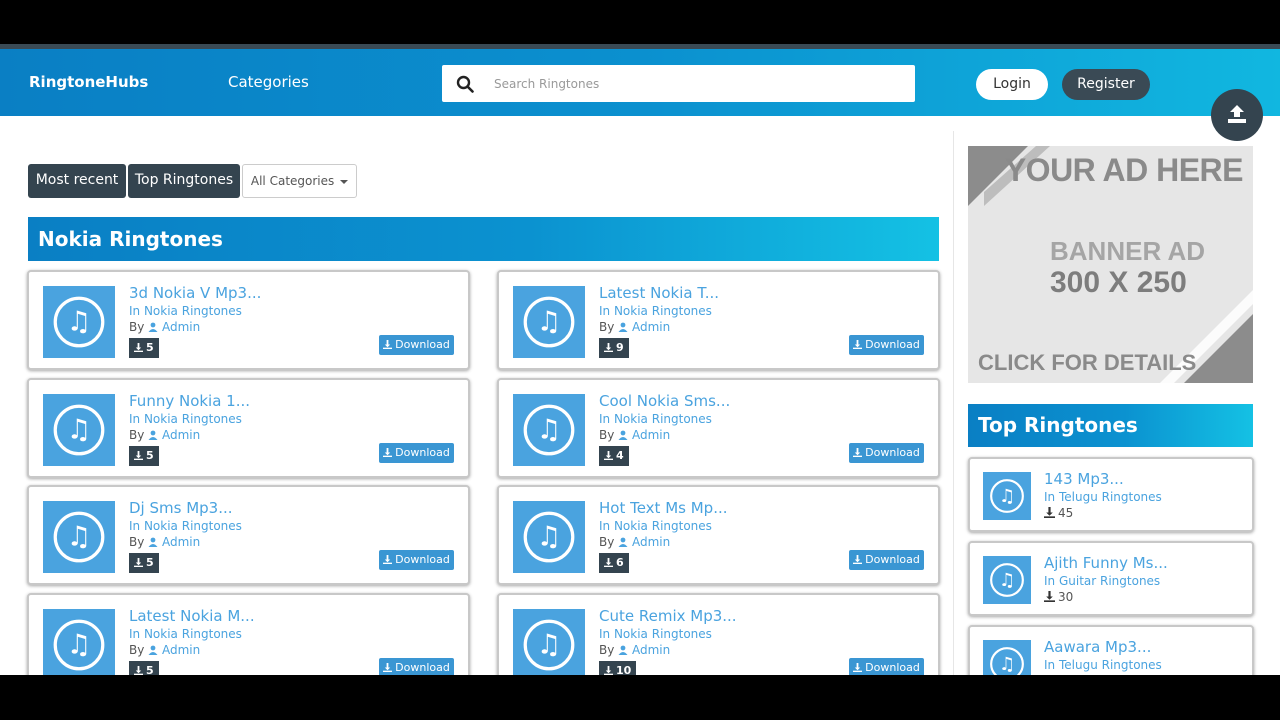 The width and height of the screenshot is (1280, 720). I want to click on upload-icon, so click(1237, 114).